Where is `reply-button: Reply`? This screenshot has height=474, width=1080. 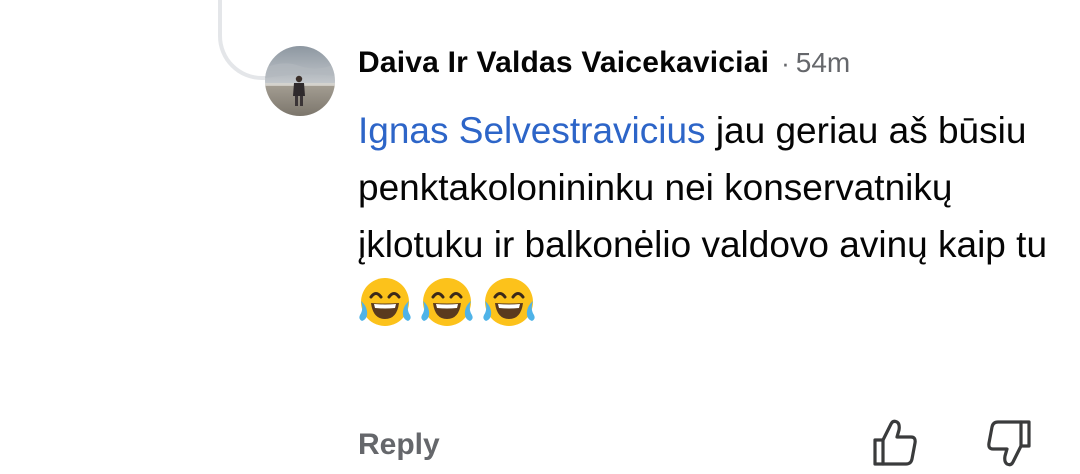 reply-button: Reply is located at coordinates (399, 445).